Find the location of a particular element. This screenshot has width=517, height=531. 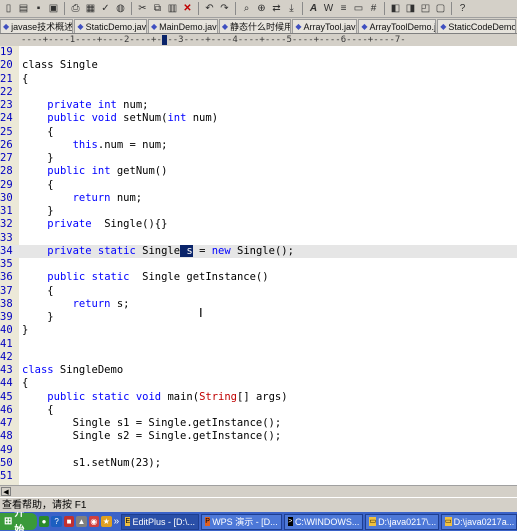

line-number: 37 is located at coordinates (6, 290).